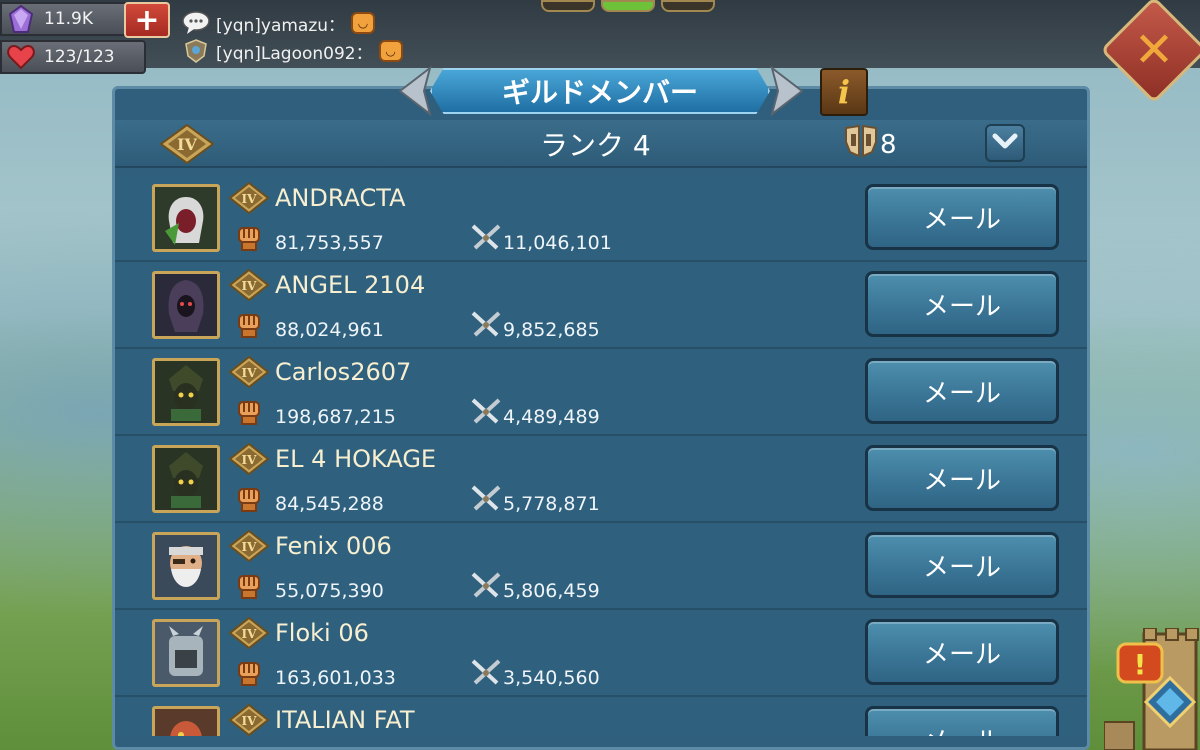 This screenshot has width=1200, height=750. I want to click on member-name: Floki 06, so click(322, 633).